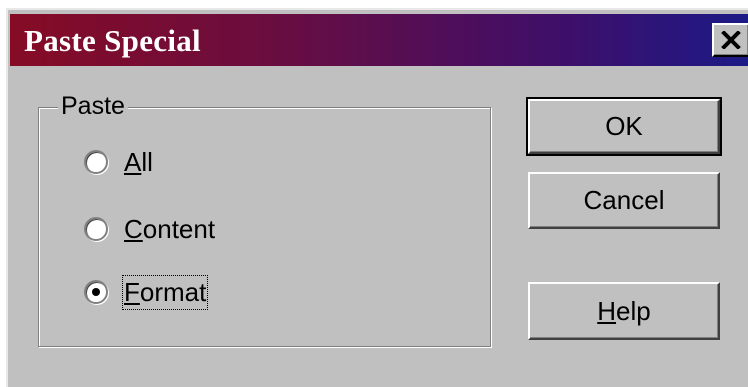  I want to click on radio-option-content: Content, so click(149, 229).